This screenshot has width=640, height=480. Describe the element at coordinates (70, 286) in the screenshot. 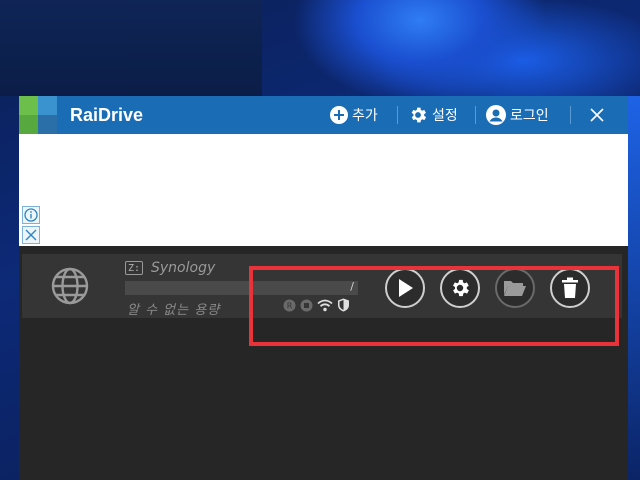

I see `globe-icon` at that location.